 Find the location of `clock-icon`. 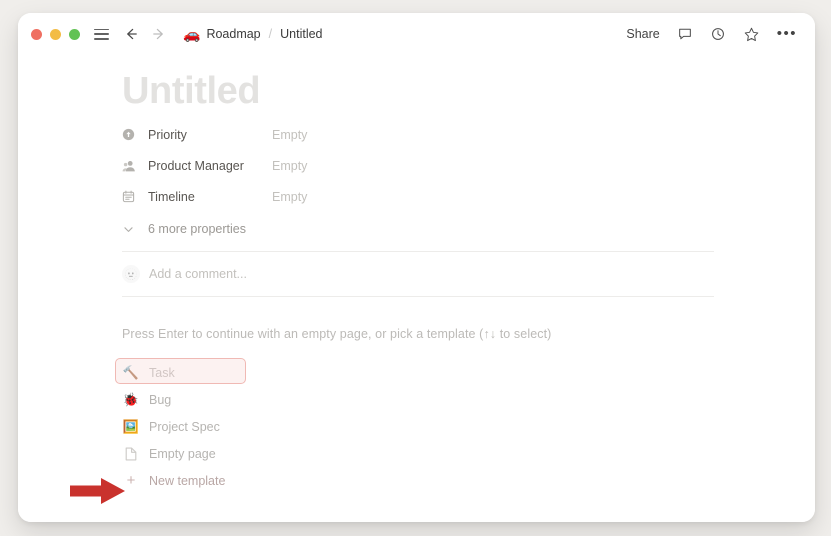

clock-icon is located at coordinates (717, 34).